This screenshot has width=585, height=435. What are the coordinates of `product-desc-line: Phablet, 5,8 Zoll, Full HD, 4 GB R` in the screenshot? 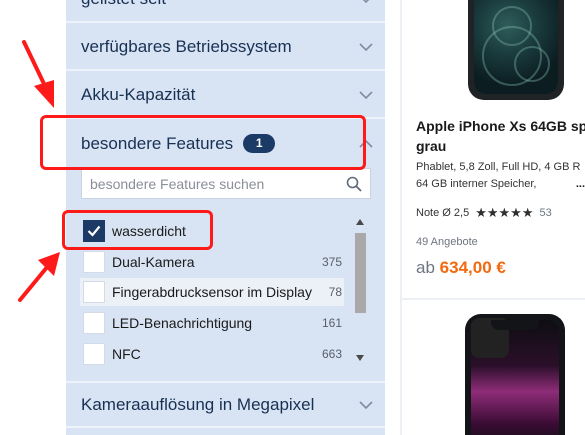 It's located at (498, 167).